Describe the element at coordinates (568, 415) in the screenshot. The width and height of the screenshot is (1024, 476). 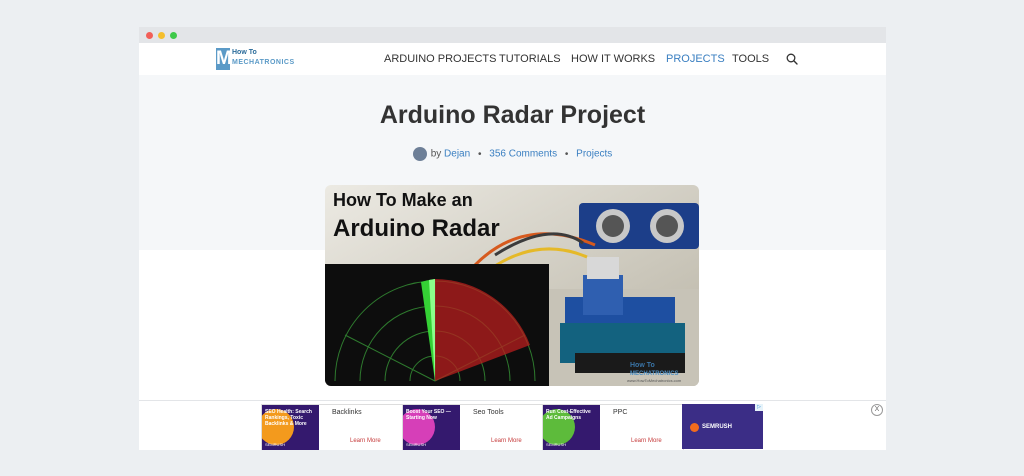
I see `ad-image-text: Run Cost-Effective Ad Campaigns` at that location.